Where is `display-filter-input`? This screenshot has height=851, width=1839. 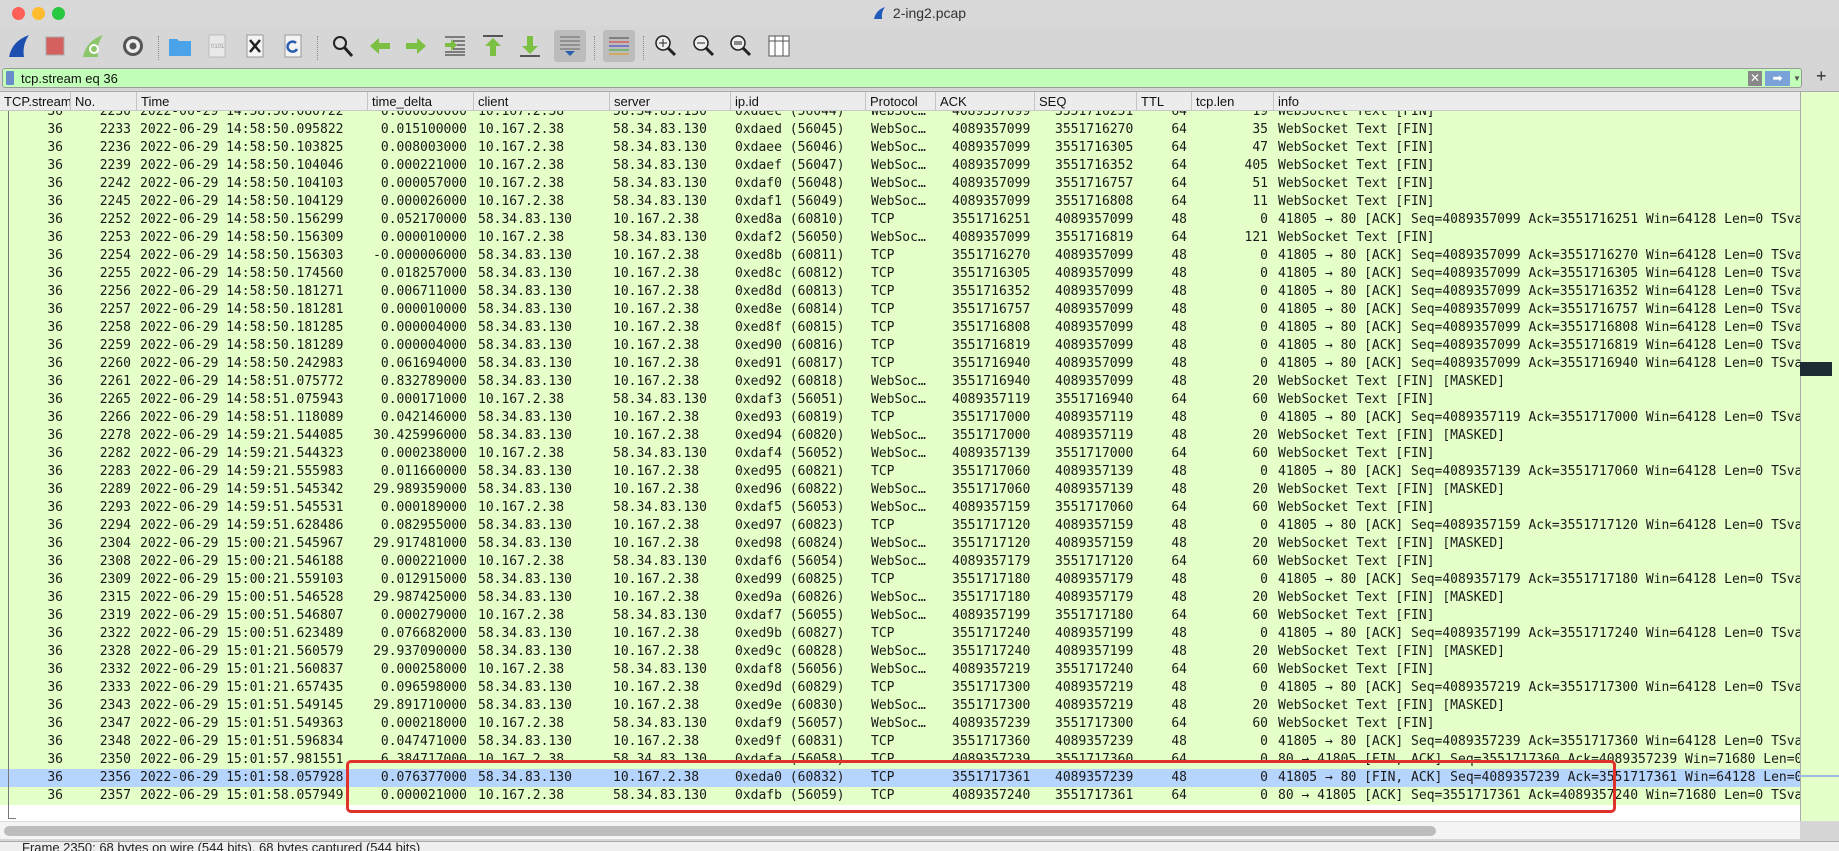 display-filter-input is located at coordinates (871, 78).